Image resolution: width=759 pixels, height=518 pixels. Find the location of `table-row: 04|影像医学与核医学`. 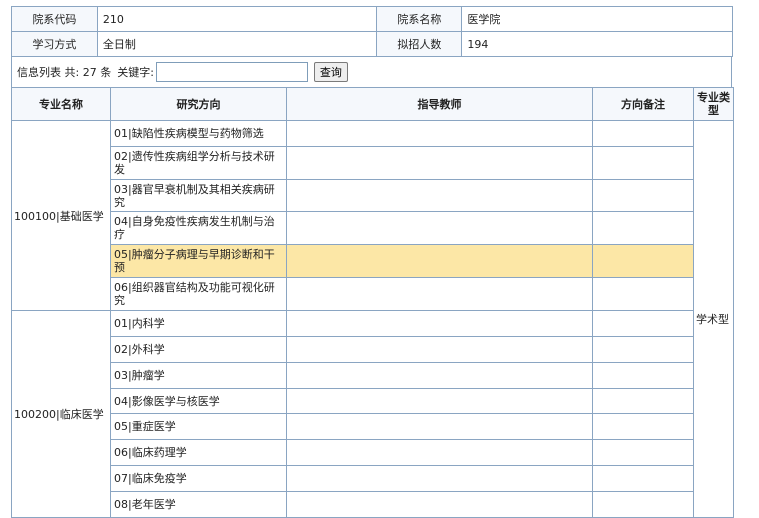

table-row: 04|影像医学与核医学 is located at coordinates (373, 401).